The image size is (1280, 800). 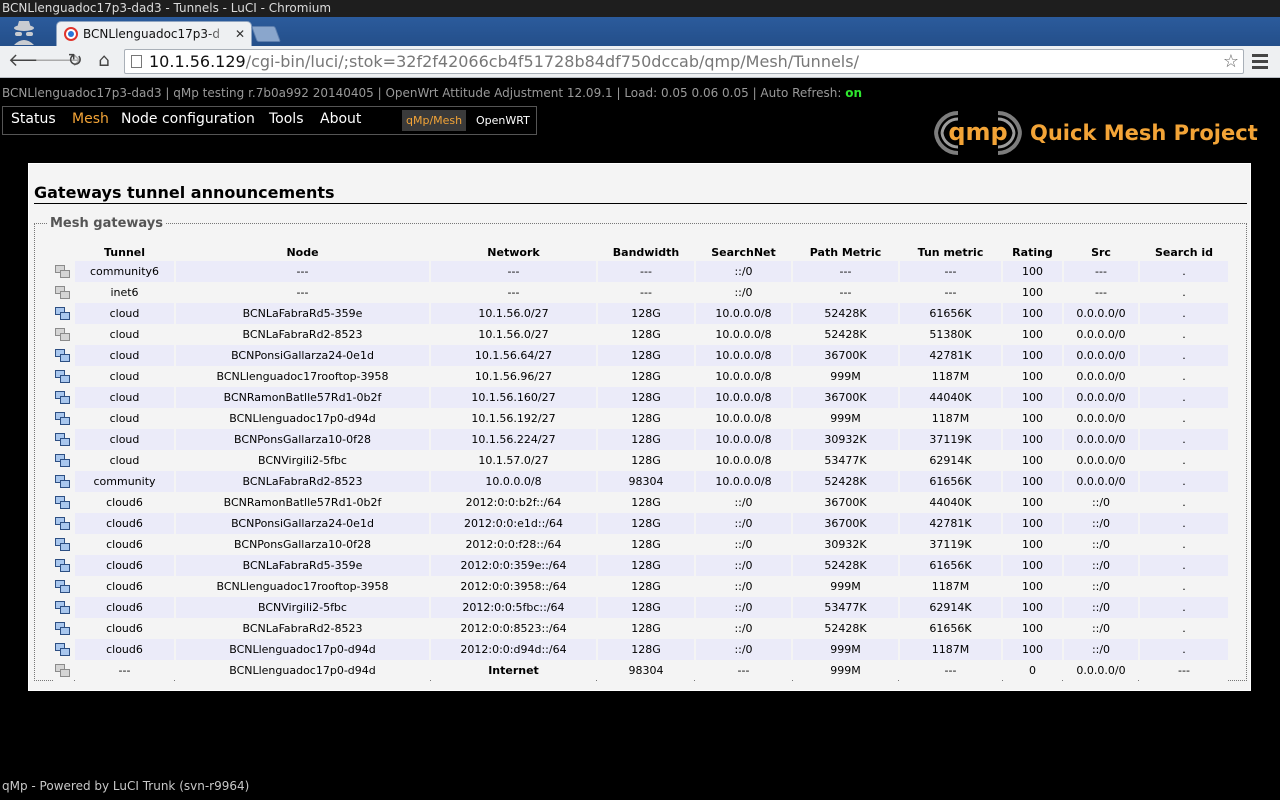 I want to click on logo-text: qmp, so click(x=977, y=132).